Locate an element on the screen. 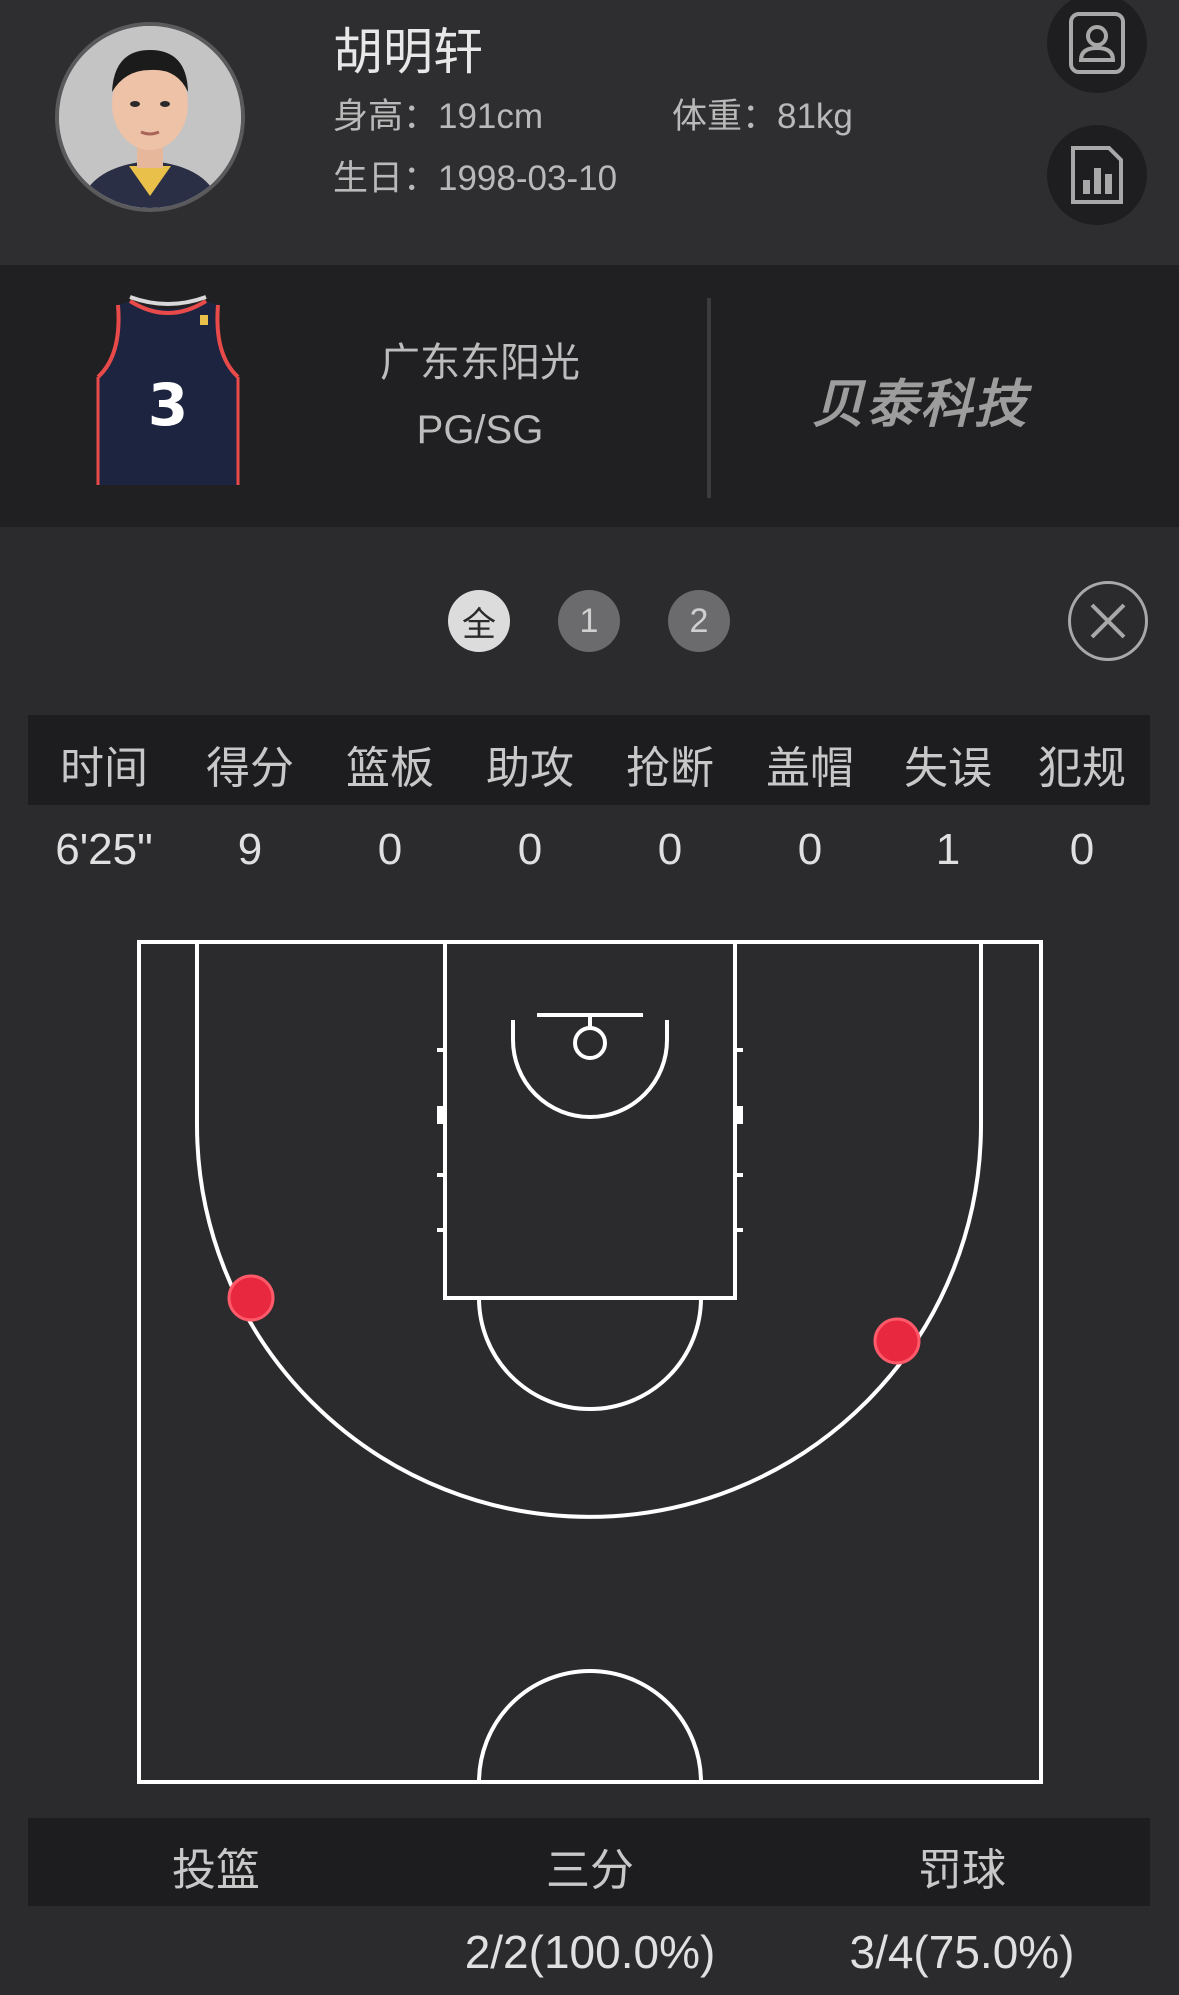 This screenshot has width=1179, height=1995. shooting-value-3pt: 2/2(100.0%) is located at coordinates (590, 1952).